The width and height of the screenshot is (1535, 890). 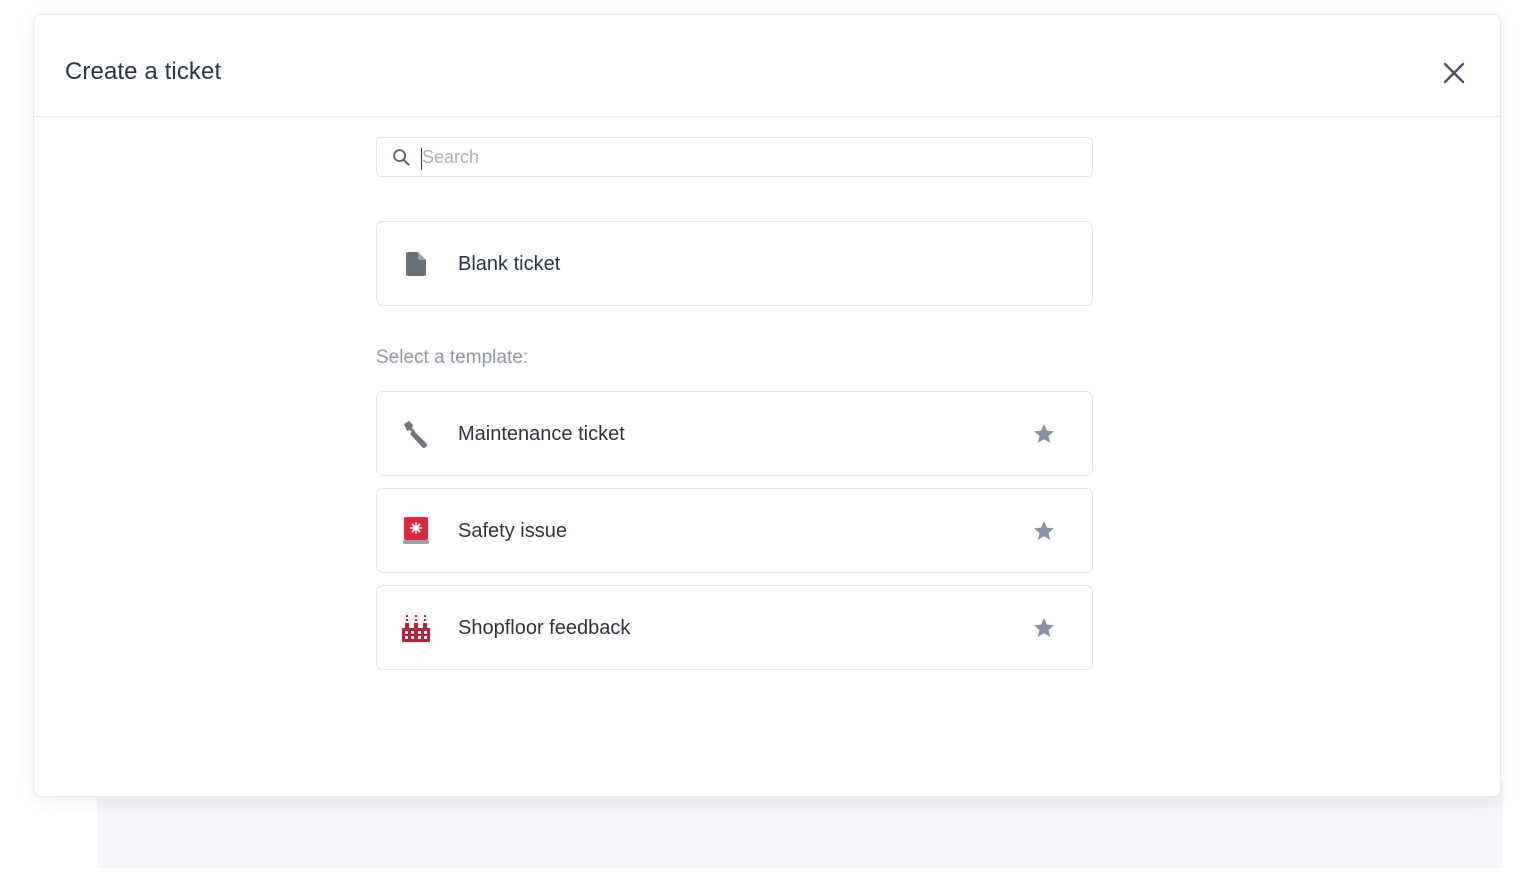 I want to click on template-label: Maintenance ticket, so click(x=541, y=434).